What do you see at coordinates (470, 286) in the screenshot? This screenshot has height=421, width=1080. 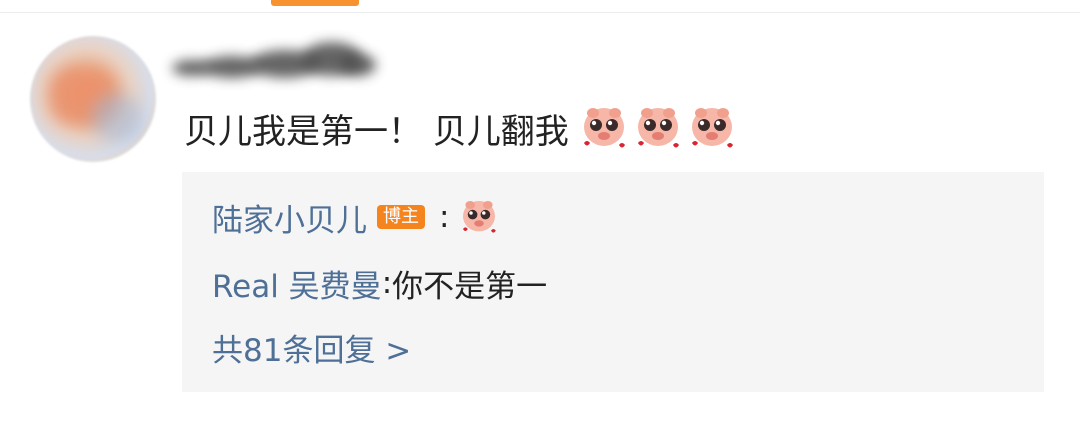 I see `reply-text: 你不是第一` at bounding box center [470, 286].